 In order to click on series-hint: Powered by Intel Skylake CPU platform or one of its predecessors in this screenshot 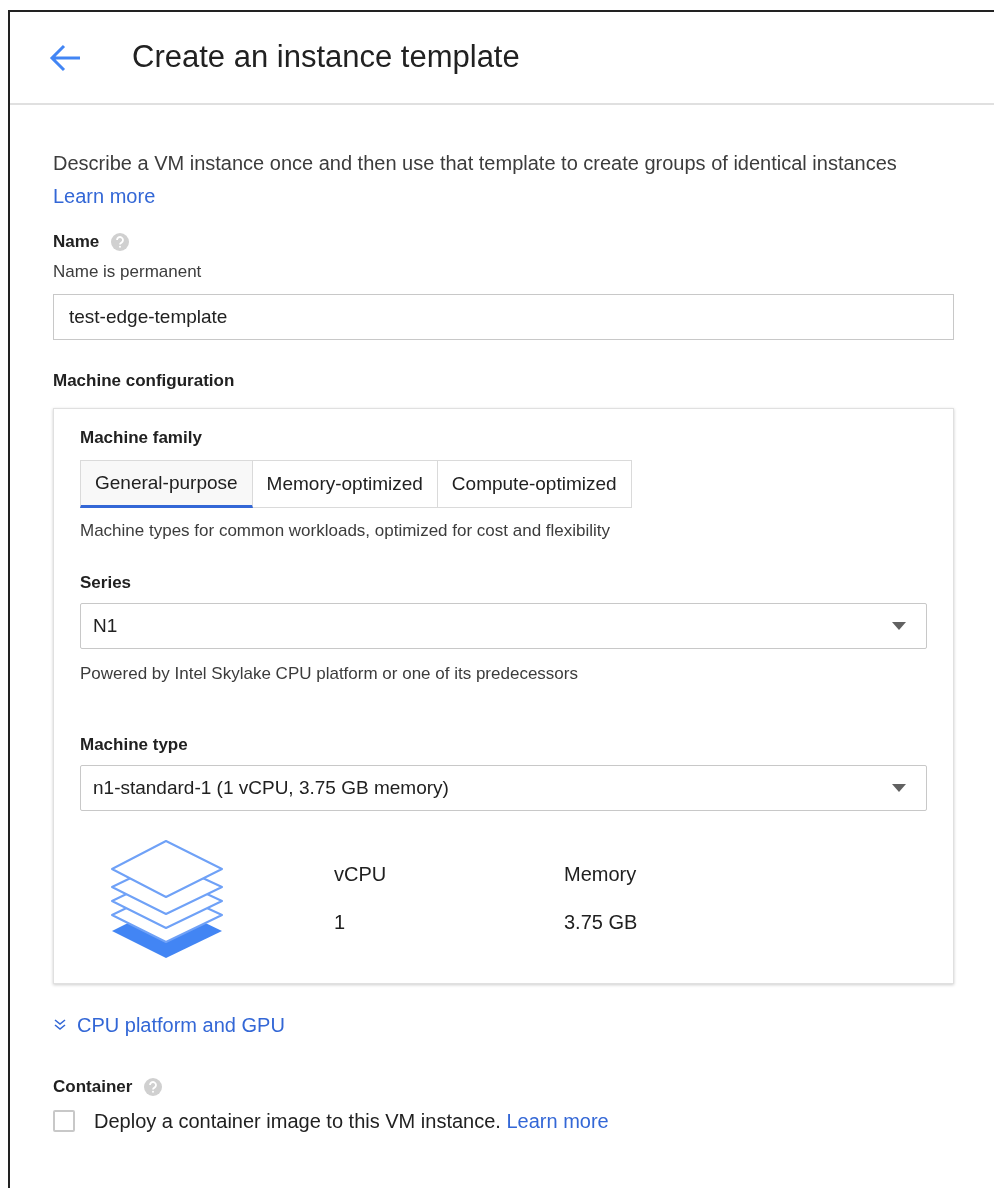, I will do `click(329, 674)`.